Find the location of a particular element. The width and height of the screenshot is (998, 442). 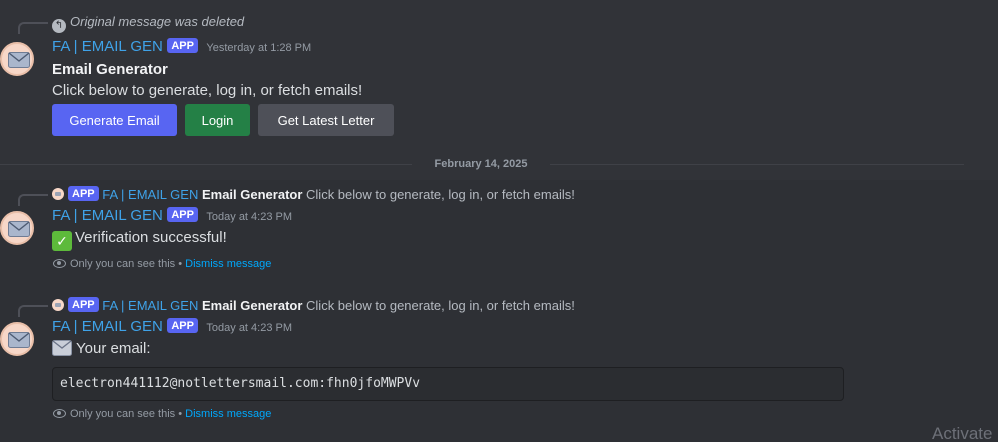

reply-deleted-text: Original message was deleted is located at coordinates (157, 21).